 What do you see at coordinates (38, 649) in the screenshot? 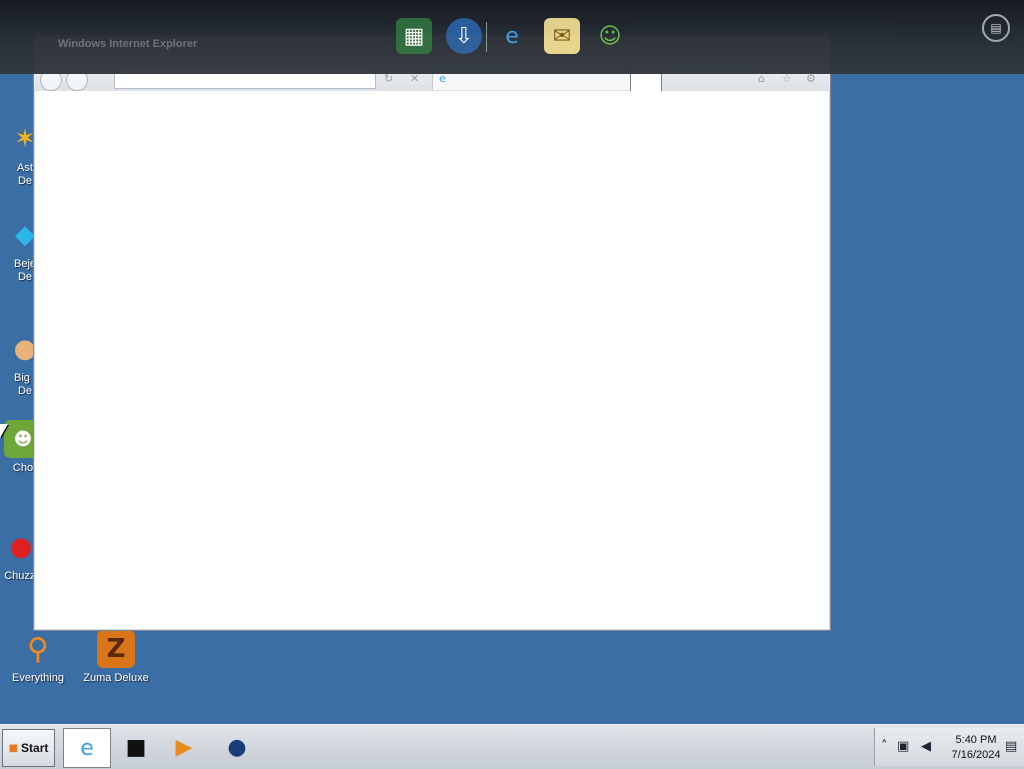
I see `magnifier-icon: ⚲` at bounding box center [38, 649].